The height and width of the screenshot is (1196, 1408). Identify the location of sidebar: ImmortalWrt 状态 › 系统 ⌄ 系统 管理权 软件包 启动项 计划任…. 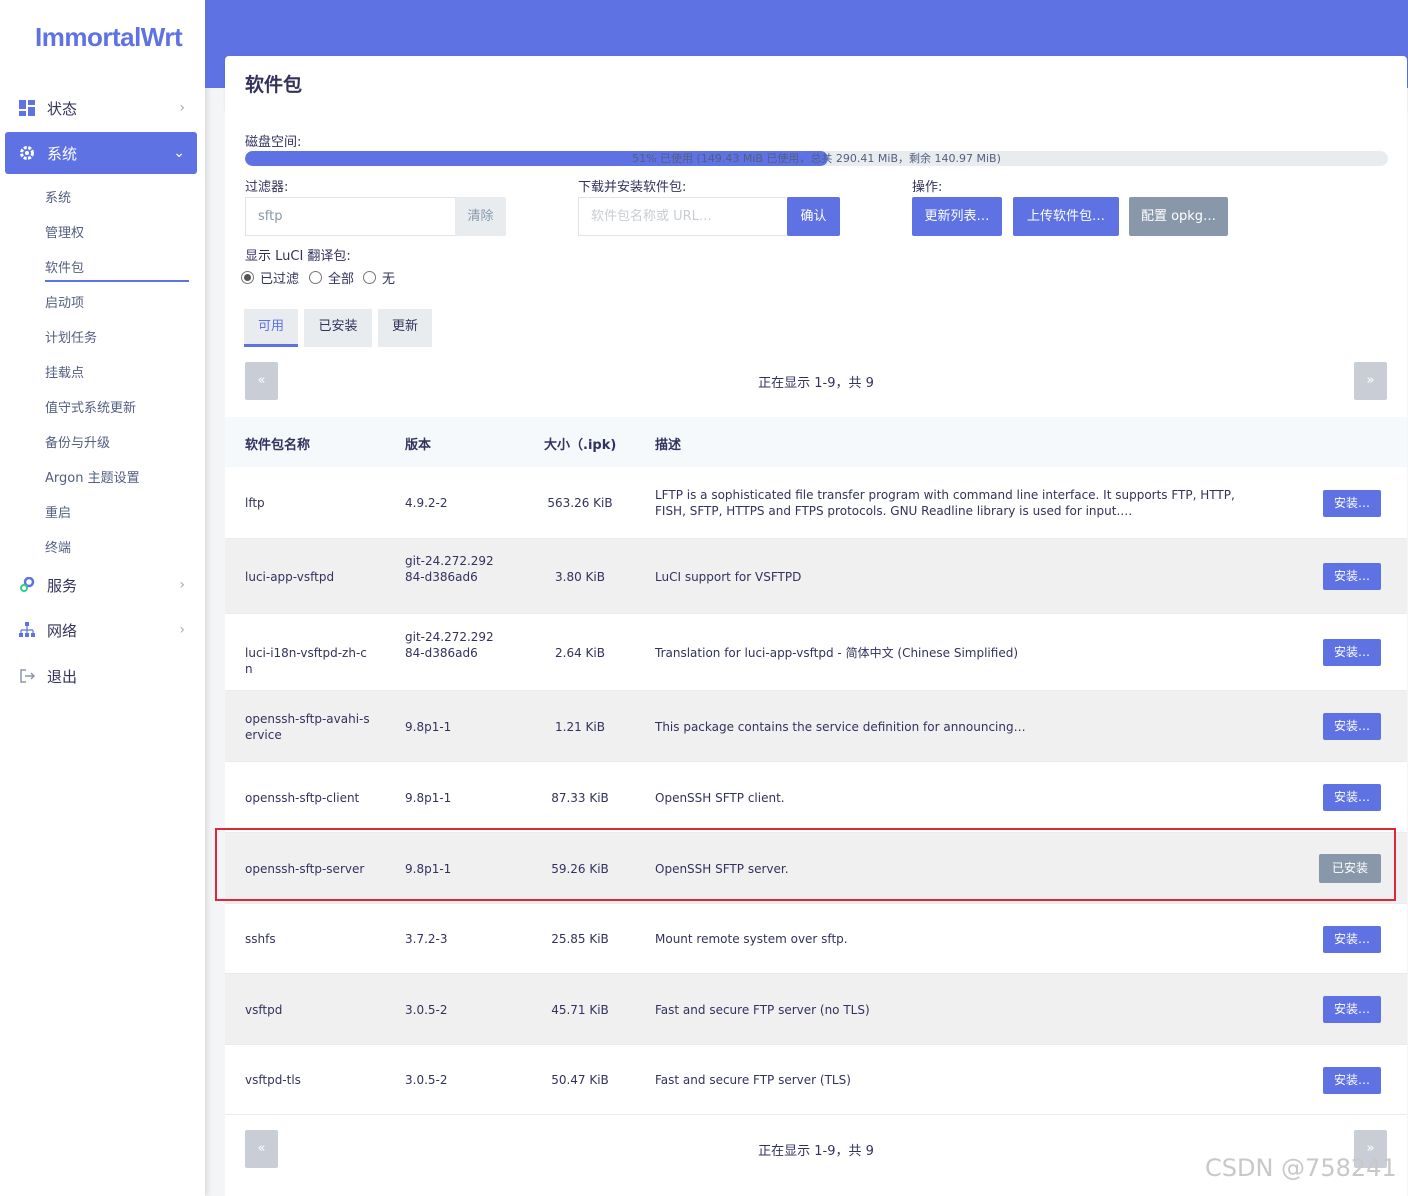
(102, 598).